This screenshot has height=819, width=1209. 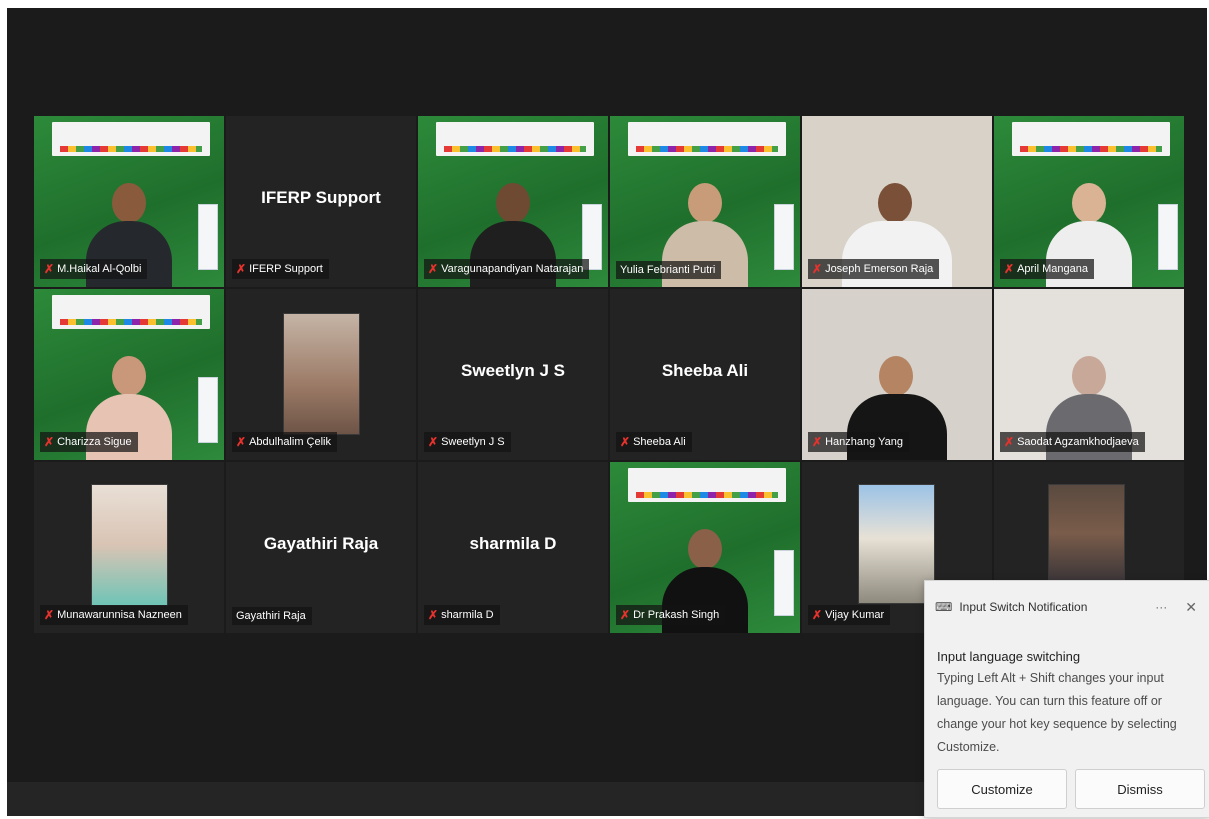 I want to click on notification-title: Input Switch Notification, so click(x=1023, y=607).